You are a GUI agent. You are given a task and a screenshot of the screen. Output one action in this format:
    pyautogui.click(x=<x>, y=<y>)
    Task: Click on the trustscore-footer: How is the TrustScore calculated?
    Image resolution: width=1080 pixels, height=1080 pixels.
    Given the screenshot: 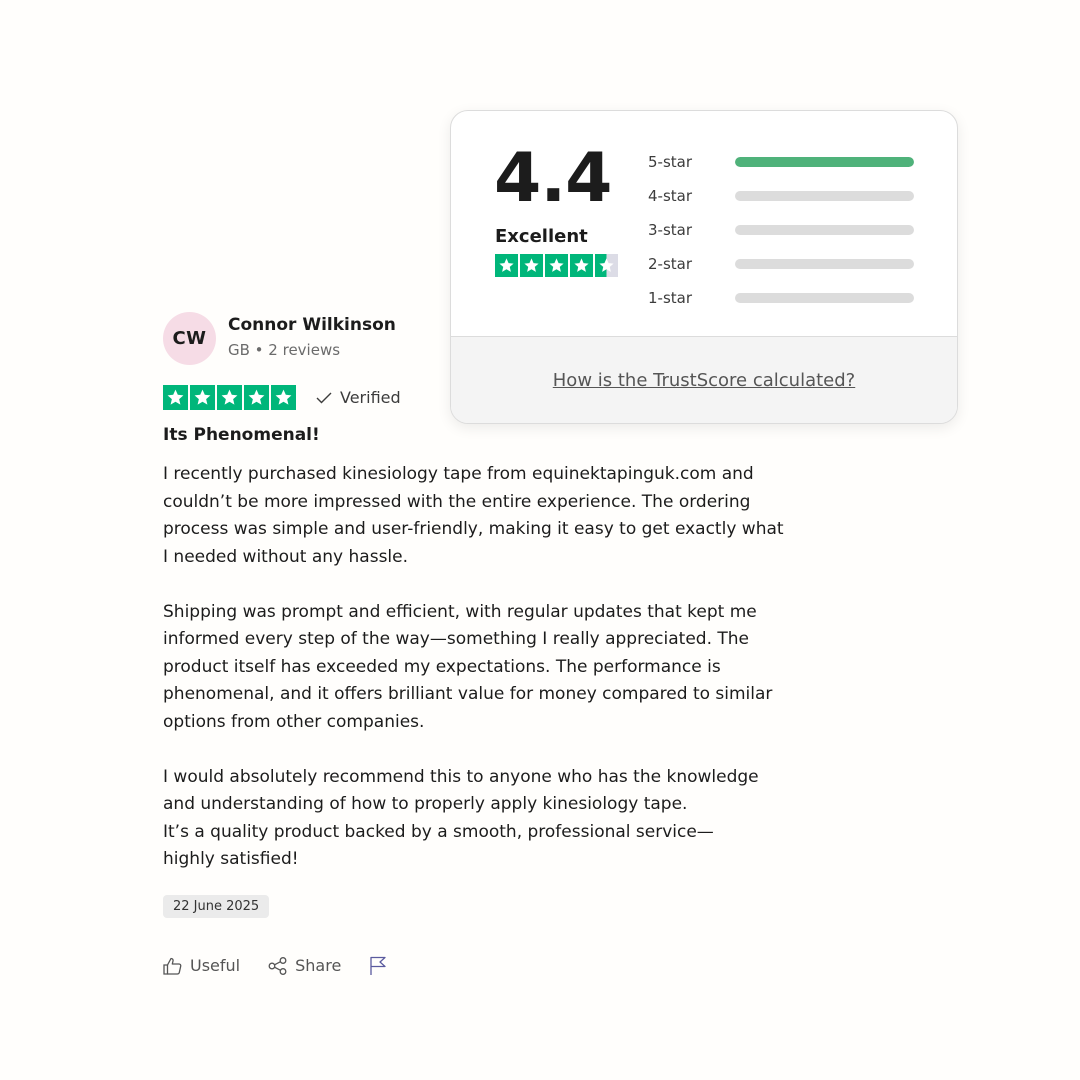 What is the action you would take?
    pyautogui.click(x=704, y=379)
    